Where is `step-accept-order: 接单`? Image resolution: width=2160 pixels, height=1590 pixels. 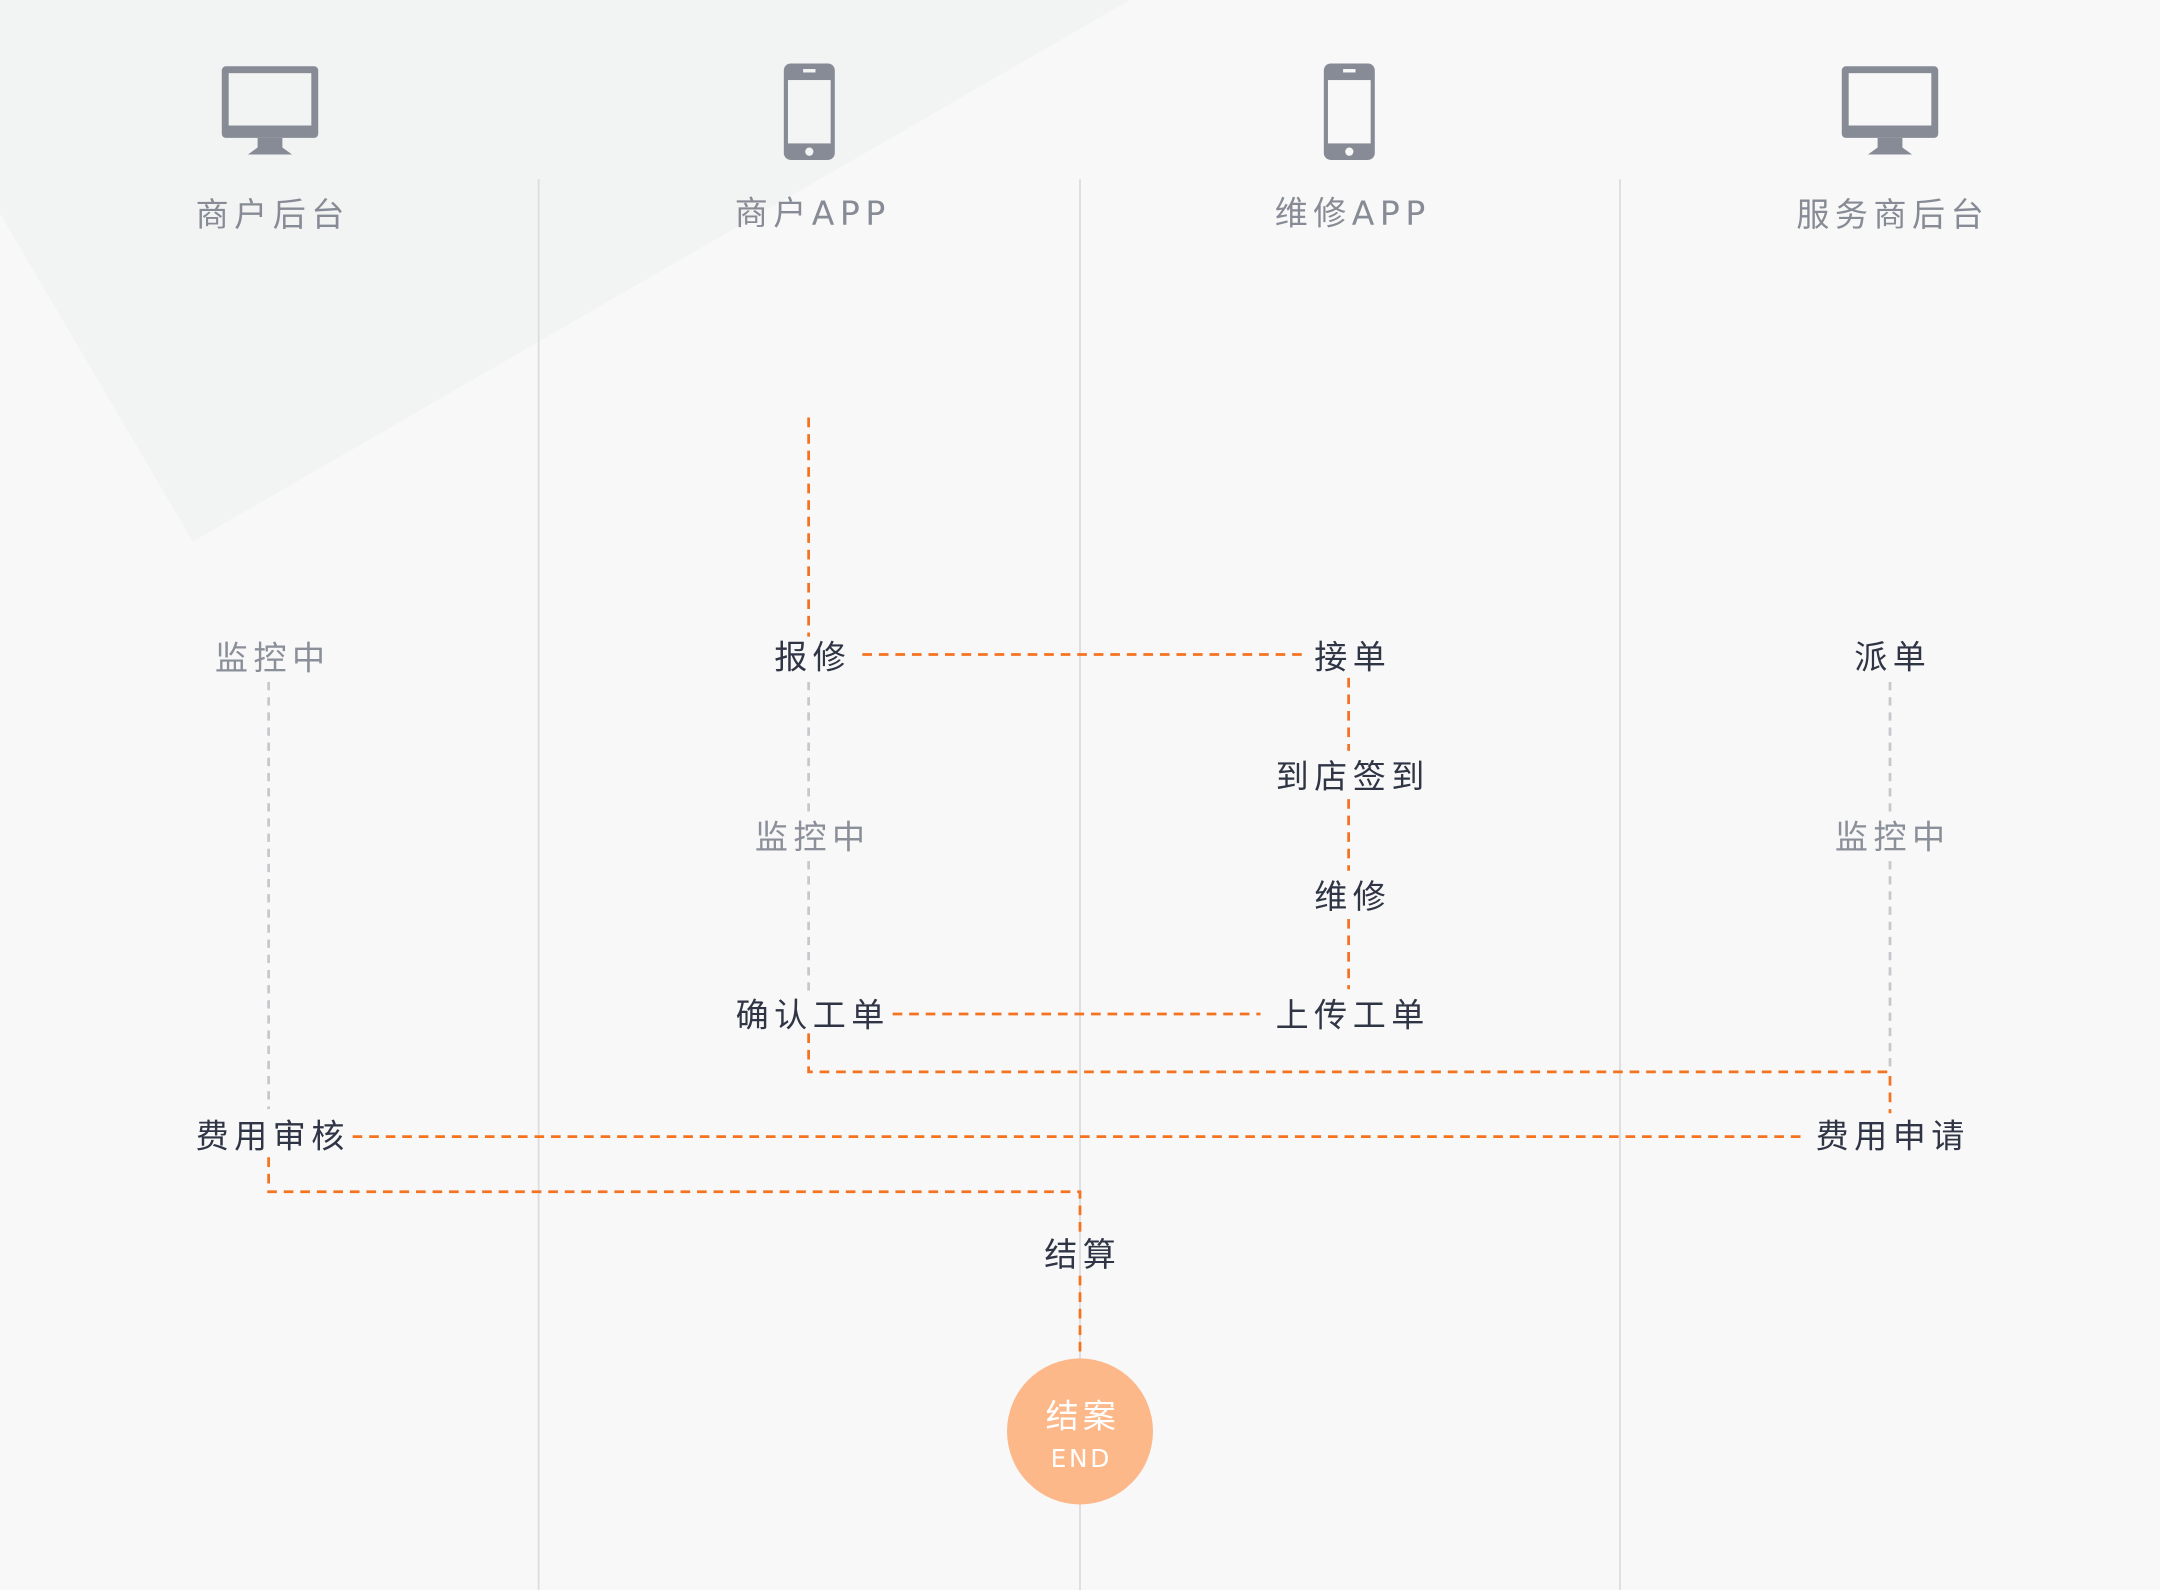 step-accept-order: 接单 is located at coordinates (1352, 656).